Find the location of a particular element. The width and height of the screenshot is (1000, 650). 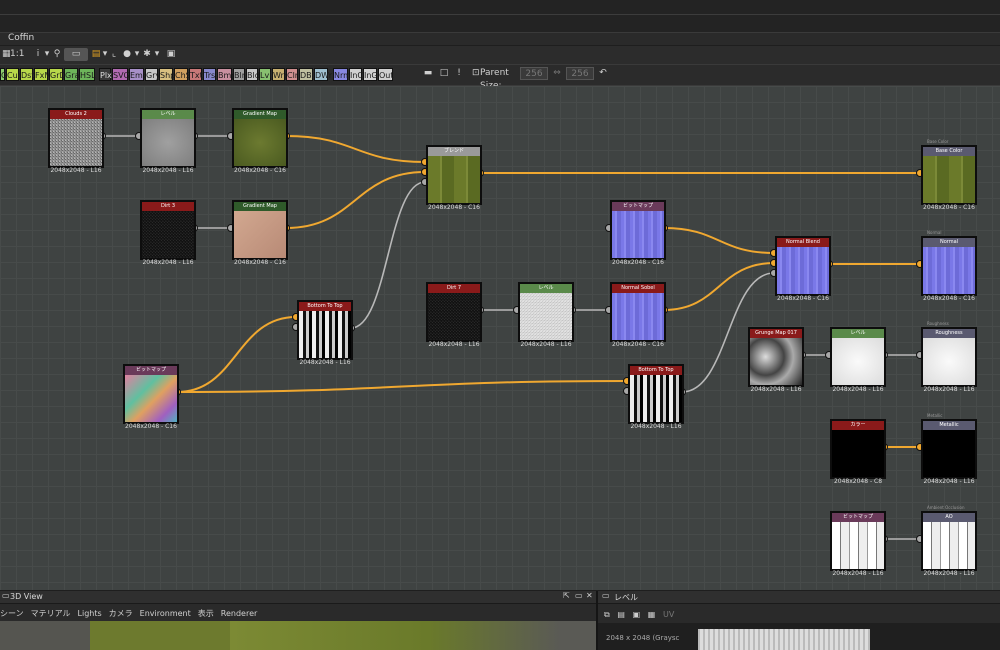

3d-menu-item: 表示 is located at coordinates (206, 613).